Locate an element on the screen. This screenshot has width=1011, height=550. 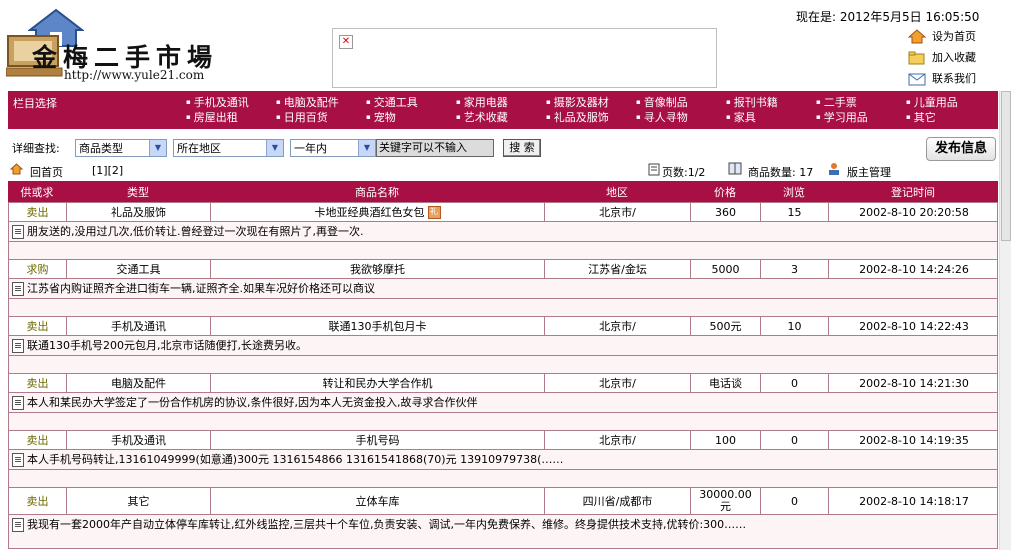
cell-region: 四川省/成都市 is located at coordinates (618, 501).